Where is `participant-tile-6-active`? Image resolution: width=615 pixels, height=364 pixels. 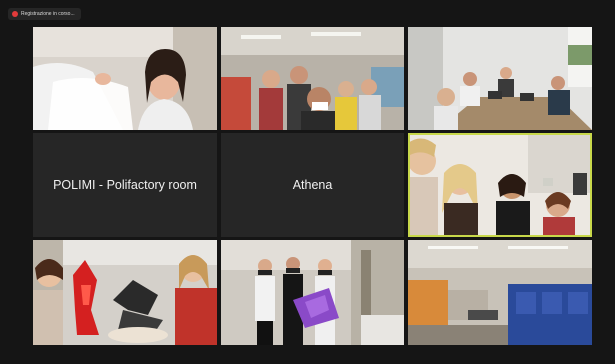 participant-tile-6-active is located at coordinates (500, 185).